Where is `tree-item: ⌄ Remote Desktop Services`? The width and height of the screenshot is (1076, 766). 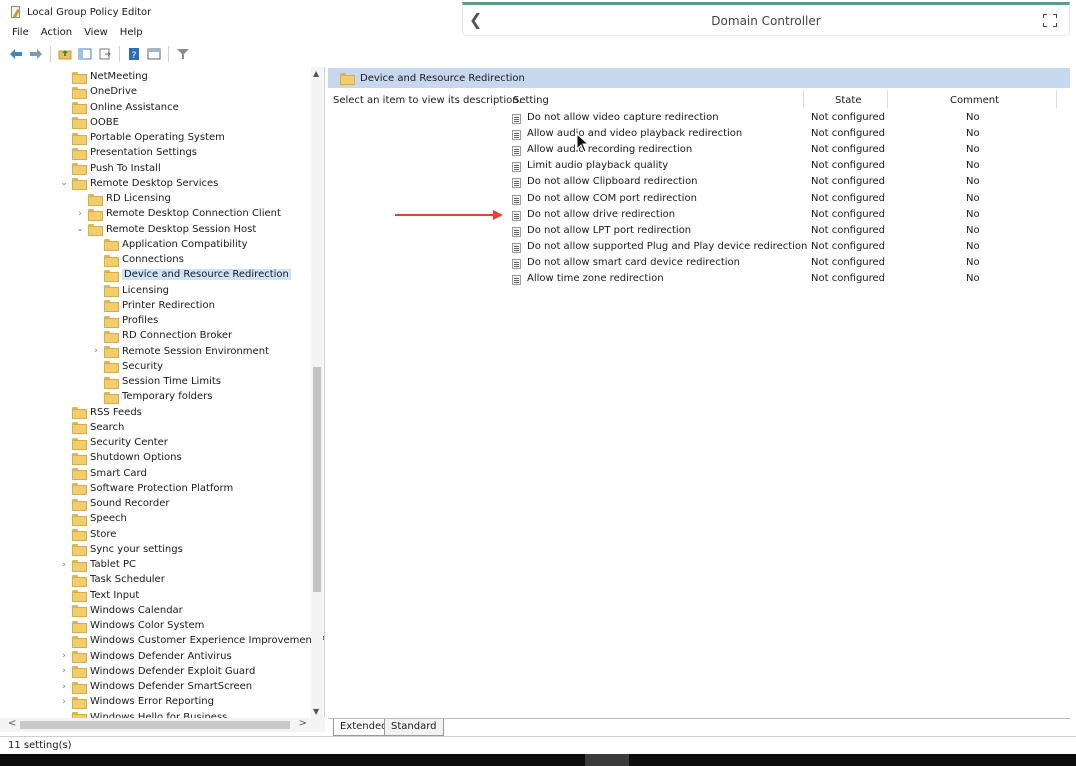 tree-item: ⌄ Remote Desktop Services is located at coordinates (138, 183).